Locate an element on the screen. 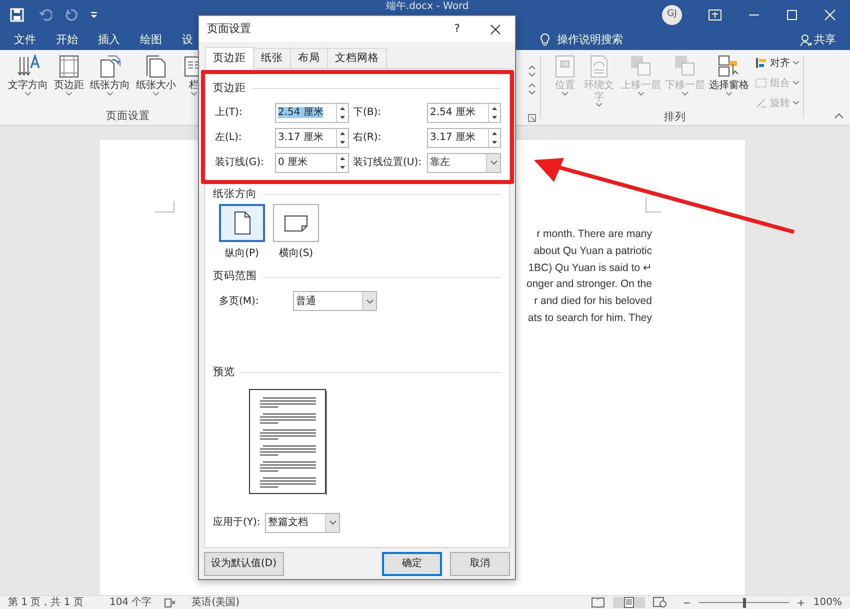 Image resolution: width=850 pixels, height=609 pixels. undo-icon is located at coordinates (45, 15).